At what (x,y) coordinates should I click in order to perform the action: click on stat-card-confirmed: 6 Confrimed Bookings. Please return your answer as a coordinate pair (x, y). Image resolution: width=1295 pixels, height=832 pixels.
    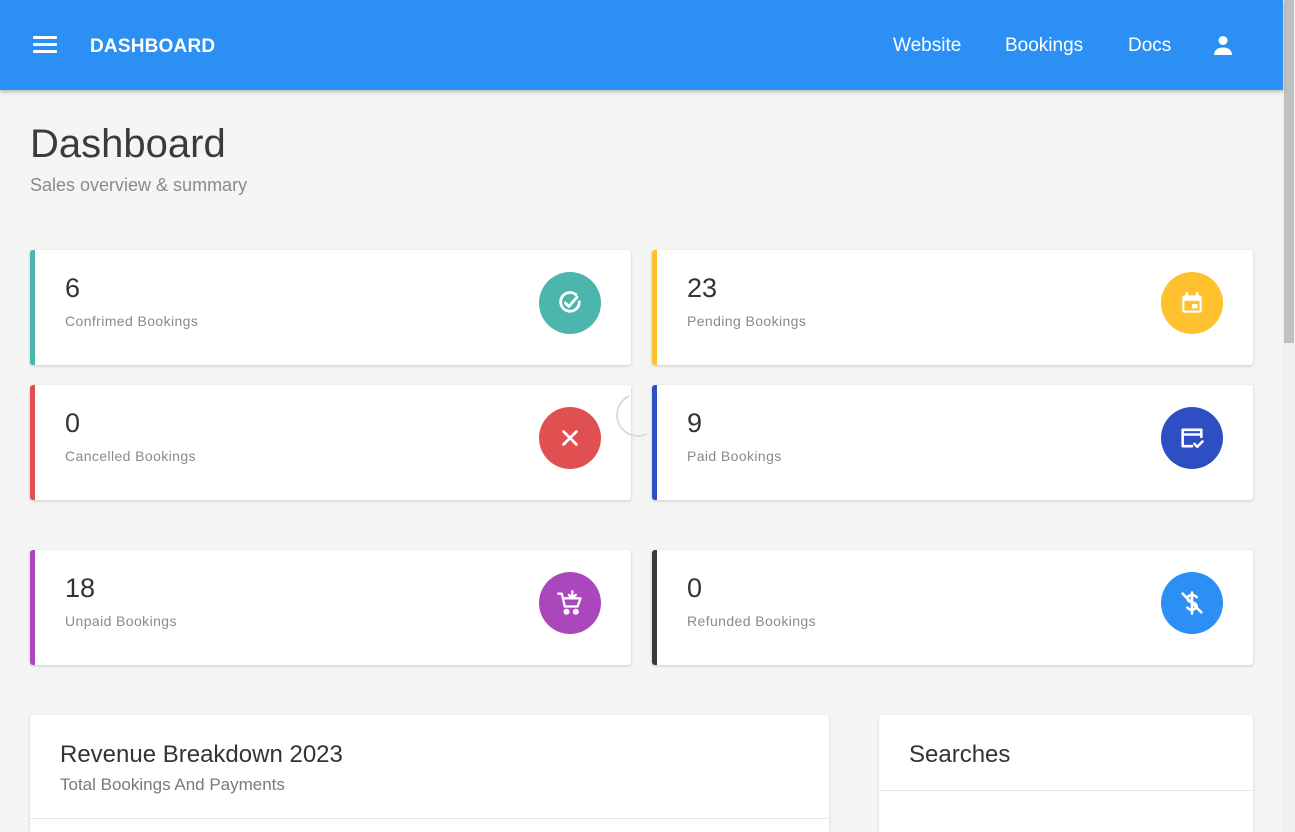
    Looking at the image, I should click on (330, 307).